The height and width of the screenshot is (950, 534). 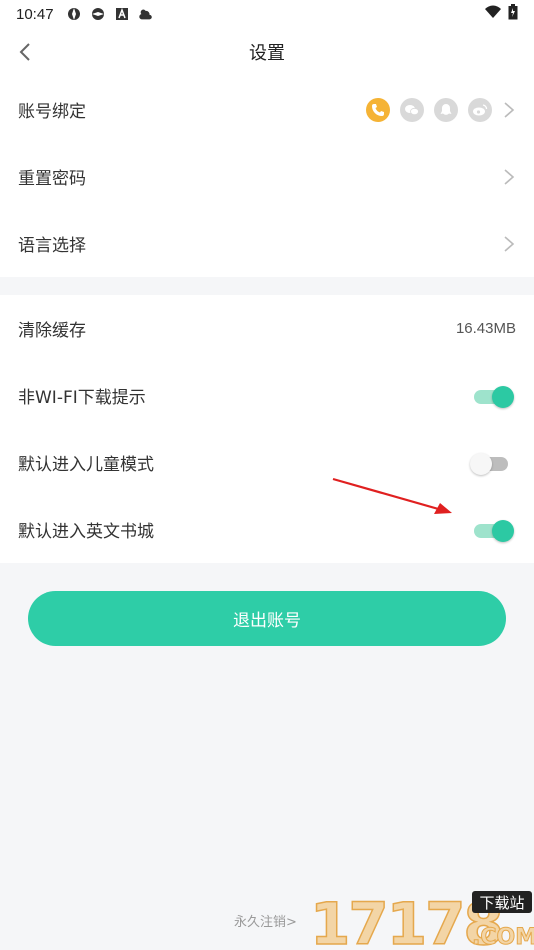 What do you see at coordinates (513, 14) in the screenshot?
I see `battery-icon` at bounding box center [513, 14].